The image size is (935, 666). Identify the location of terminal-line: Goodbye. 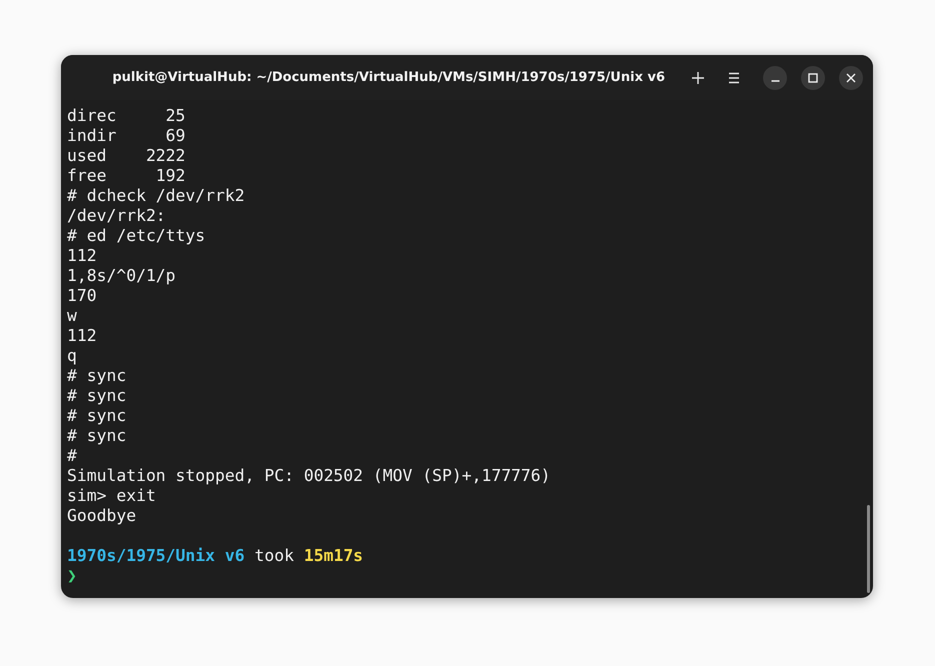
(102, 516).